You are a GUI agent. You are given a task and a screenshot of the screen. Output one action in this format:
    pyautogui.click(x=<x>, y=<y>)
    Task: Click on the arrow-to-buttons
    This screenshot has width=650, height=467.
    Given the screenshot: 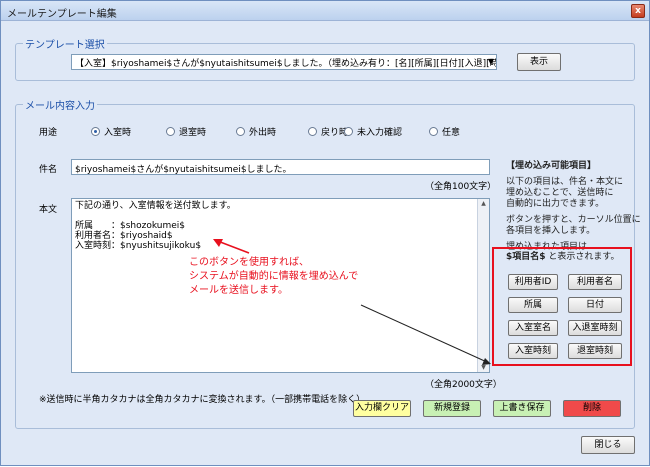 What is the action you would take?
    pyautogui.click(x=425, y=334)
    